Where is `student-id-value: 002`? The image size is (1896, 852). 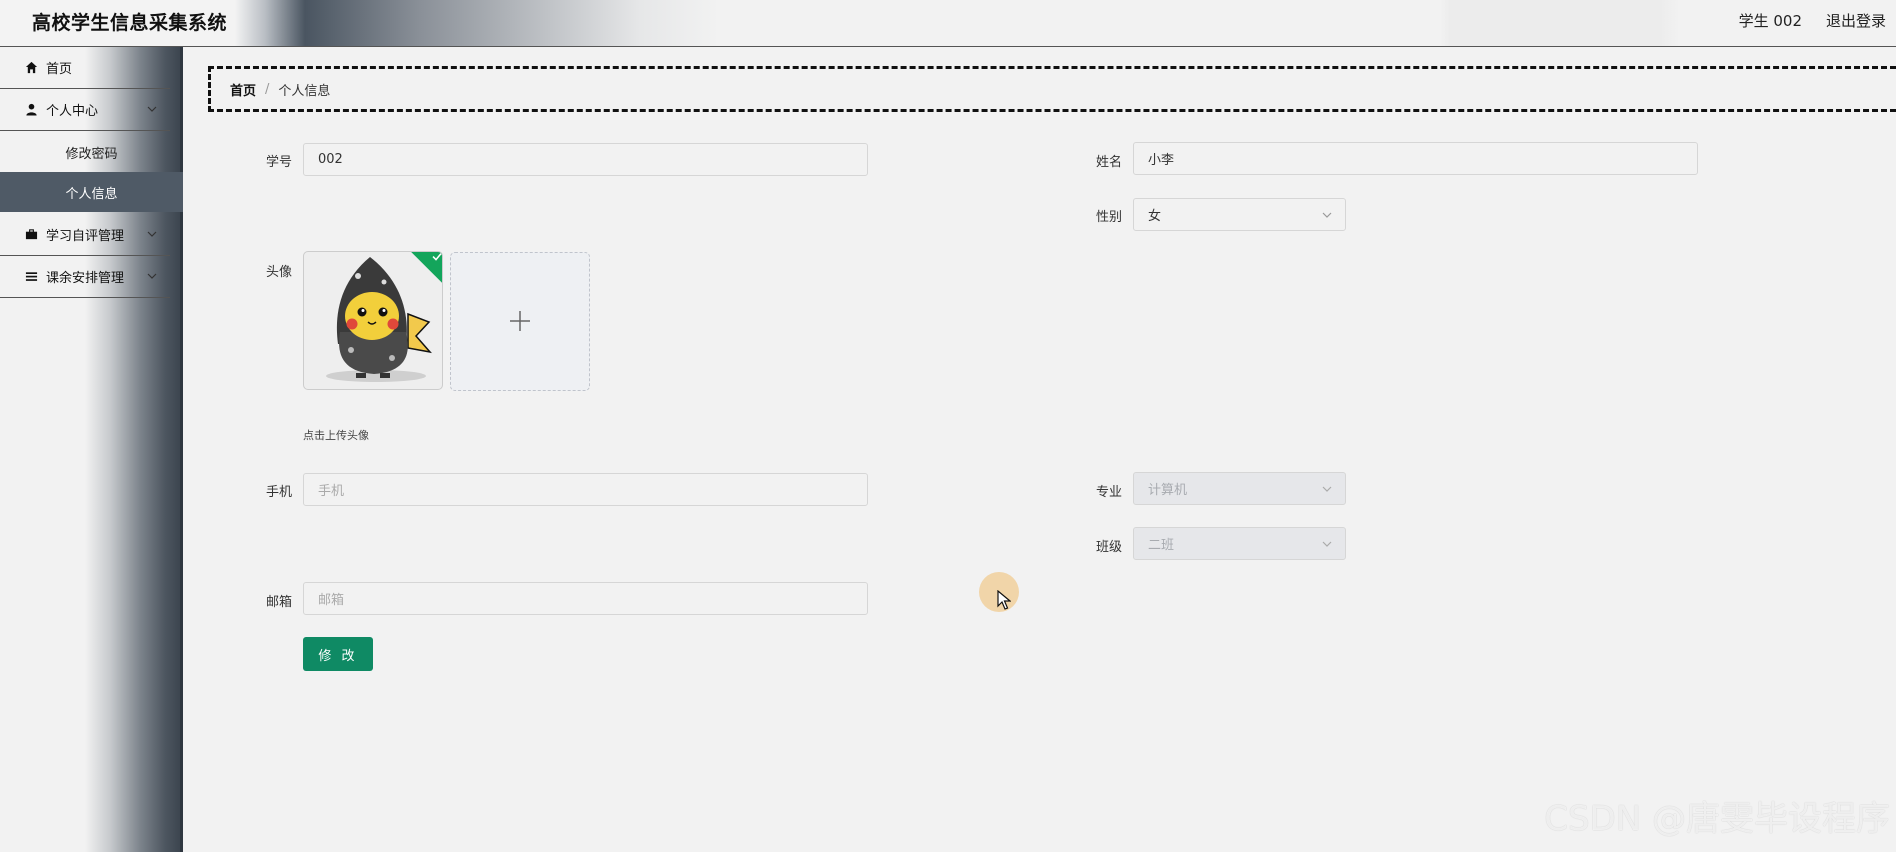 student-id-value: 002 is located at coordinates (330, 159).